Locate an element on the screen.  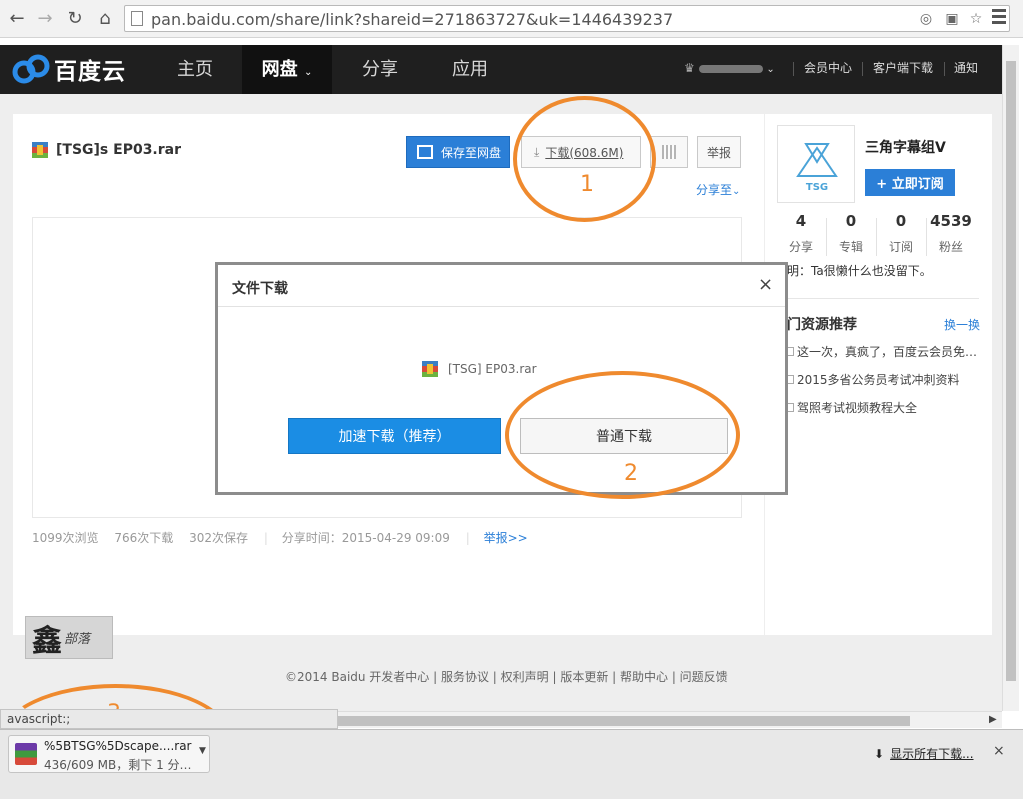
user-description: 明：Ta很懒什么也没留下。 is located at coordinates (859, 271).